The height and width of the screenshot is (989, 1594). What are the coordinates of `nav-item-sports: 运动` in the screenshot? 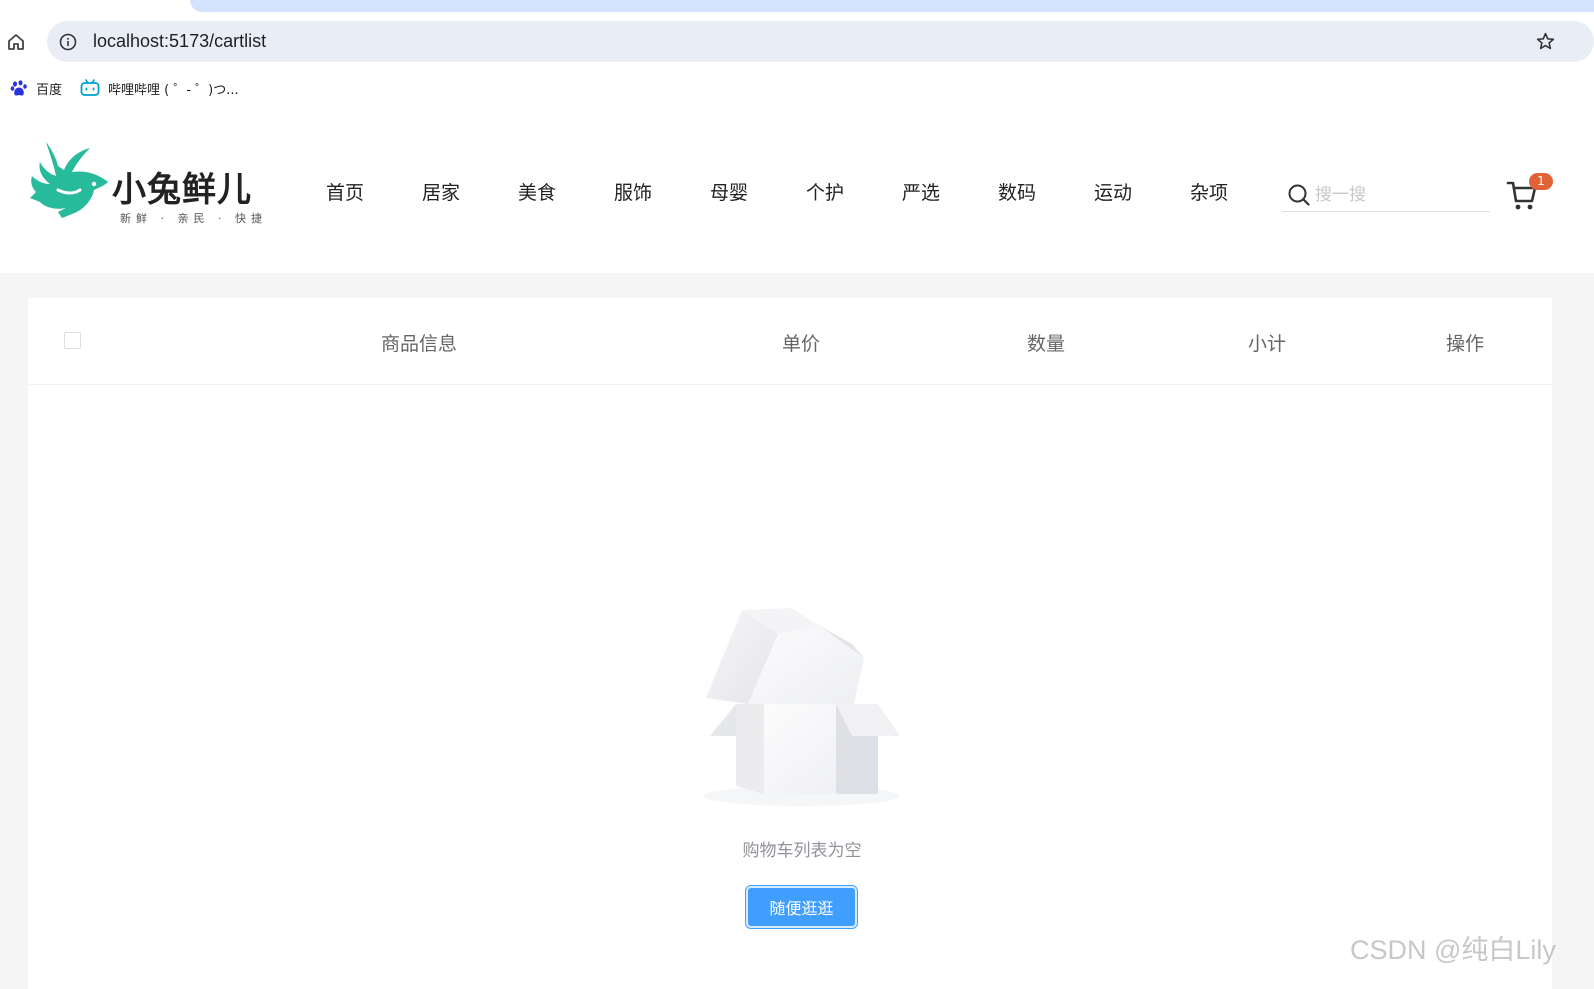 It's located at (1142, 191).